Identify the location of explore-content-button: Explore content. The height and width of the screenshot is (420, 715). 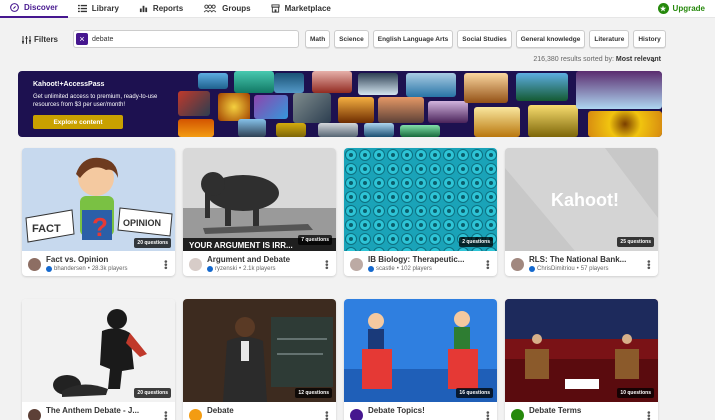
(78, 122).